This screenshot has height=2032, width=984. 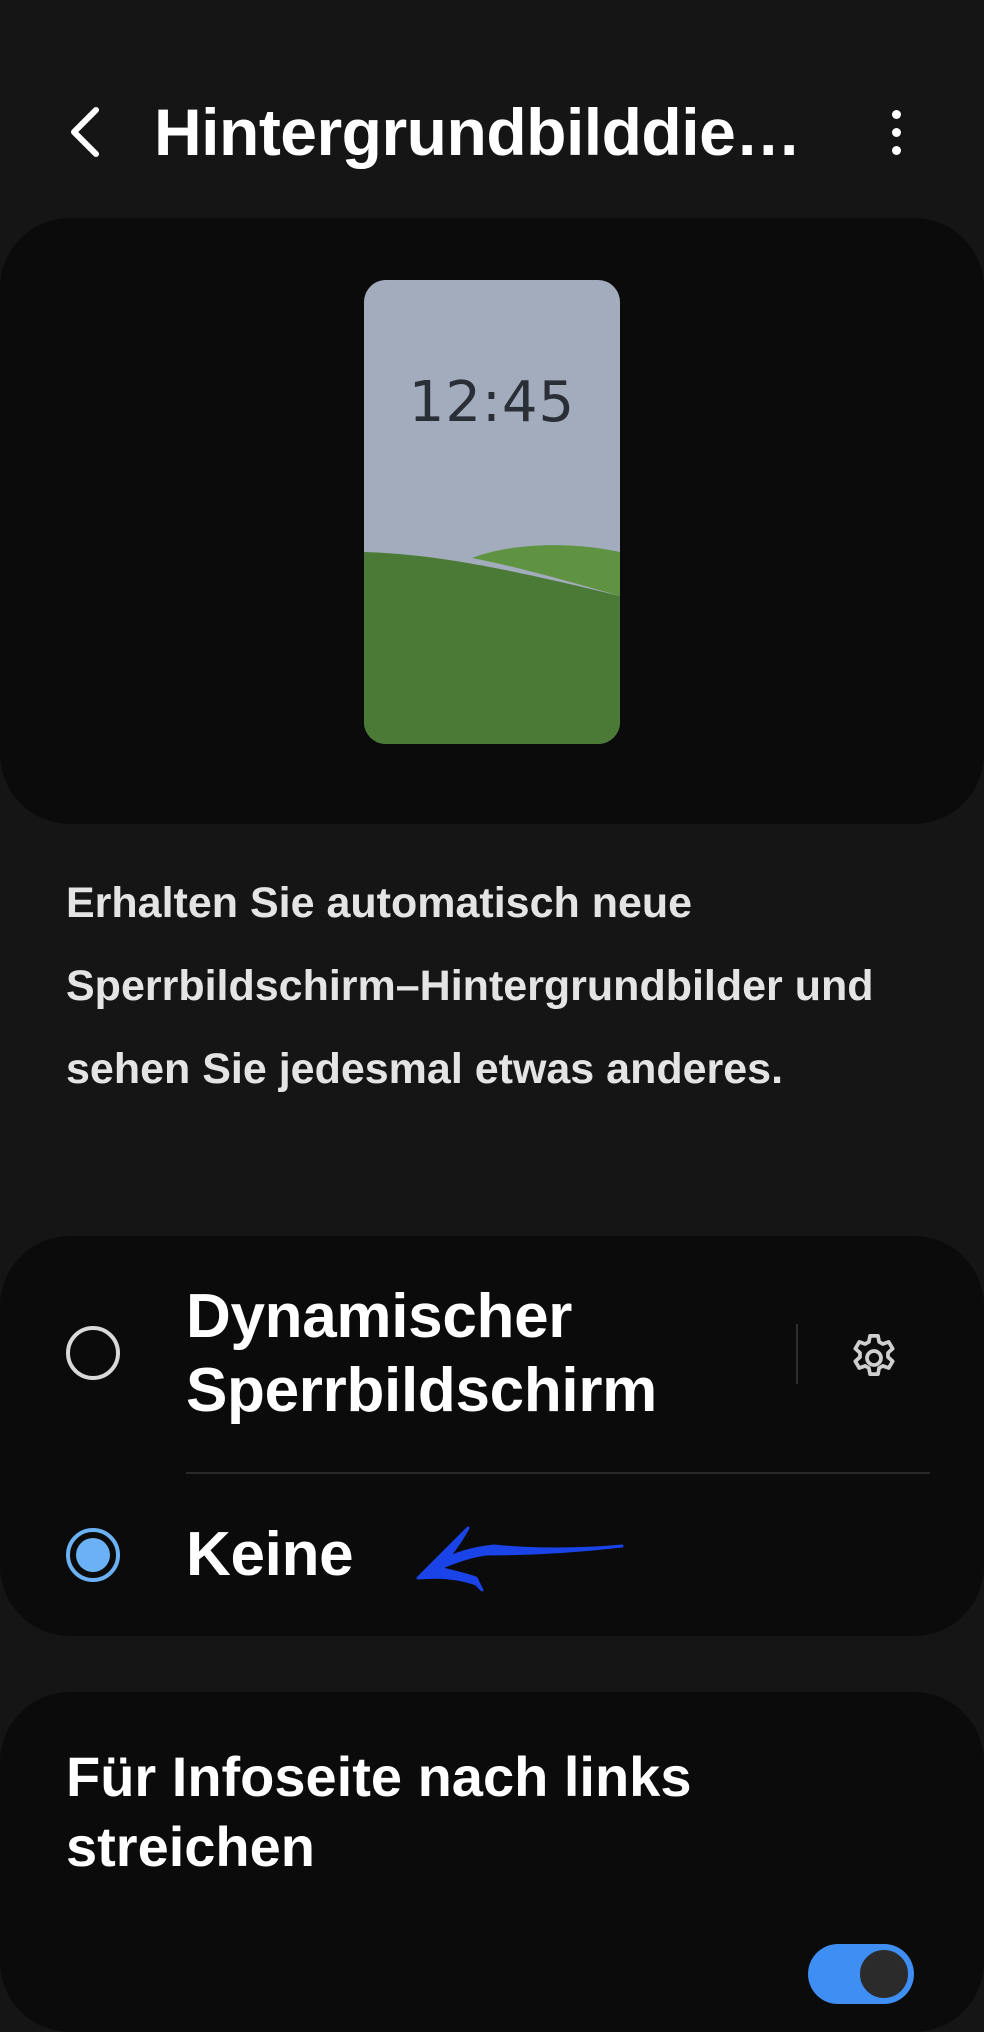 I want to click on chevron-left-icon, so click(x=85, y=132).